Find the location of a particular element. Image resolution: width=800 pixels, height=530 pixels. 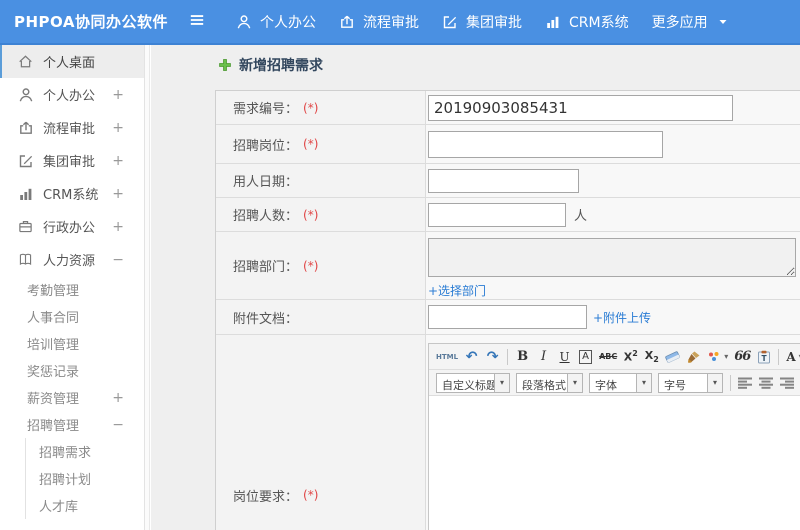

nav-item: 更多应用 is located at coordinates (690, 22).